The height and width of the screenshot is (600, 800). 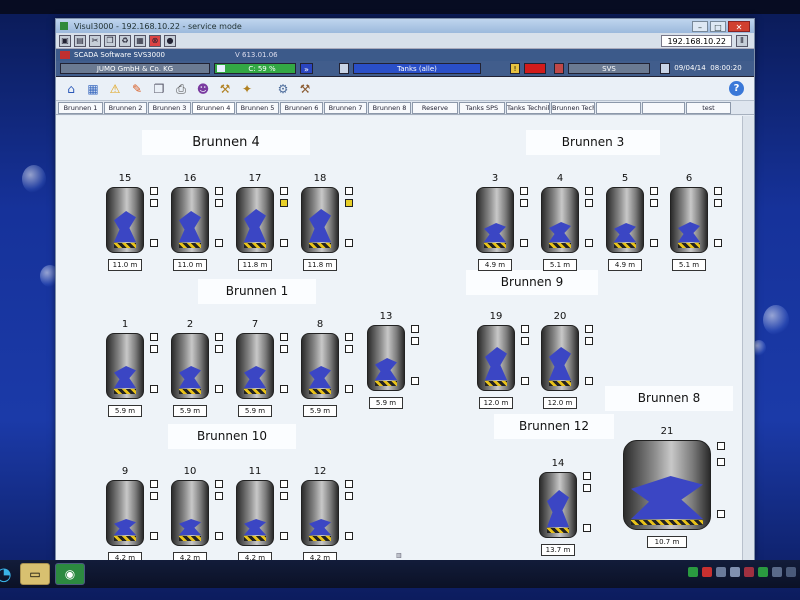 I want to click on tab-brunnen-8: Brunnen 8, so click(x=389, y=108).